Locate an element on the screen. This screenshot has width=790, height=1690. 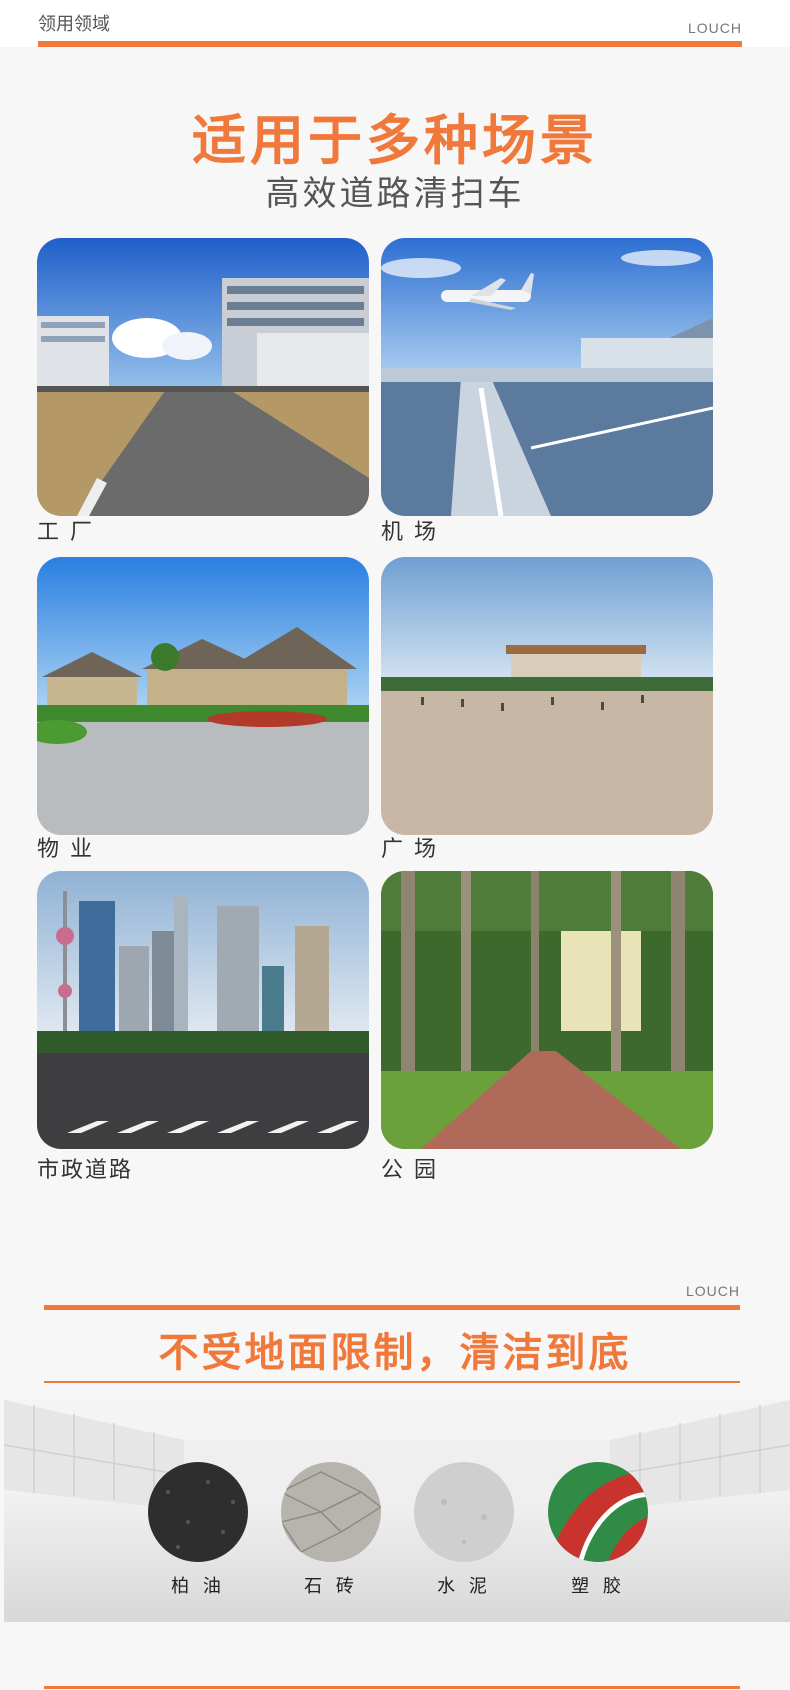
stone-brick-swatch is located at coordinates (331, 1512).